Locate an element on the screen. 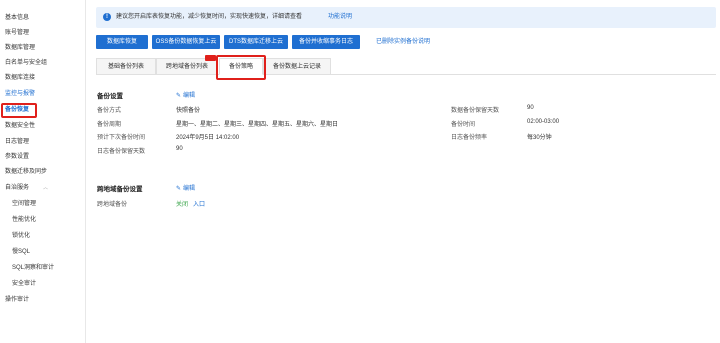 This screenshot has width=720, height=343. cross-region-entry-link: 入口 is located at coordinates (199, 203).